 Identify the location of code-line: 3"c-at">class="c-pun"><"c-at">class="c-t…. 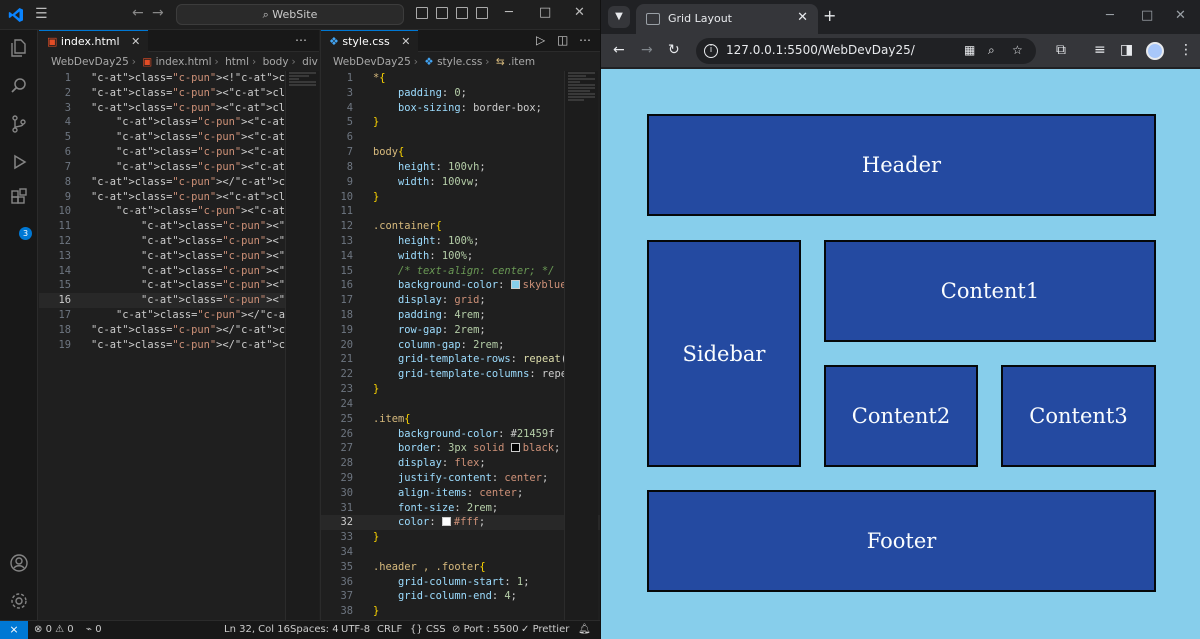
(179, 108).